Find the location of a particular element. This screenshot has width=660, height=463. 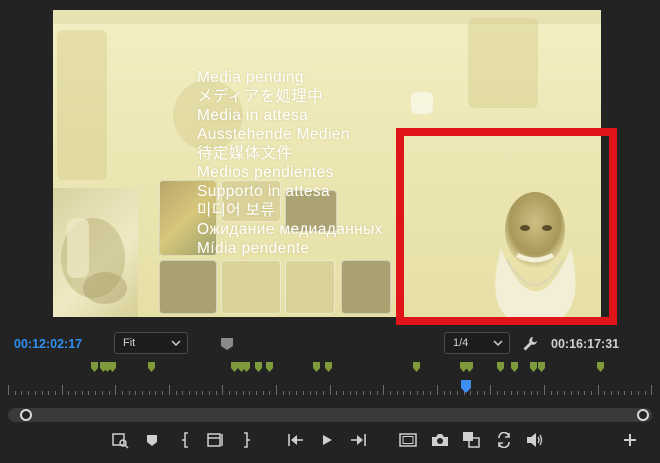

ghost-portrait is located at coordinates (503, 63).